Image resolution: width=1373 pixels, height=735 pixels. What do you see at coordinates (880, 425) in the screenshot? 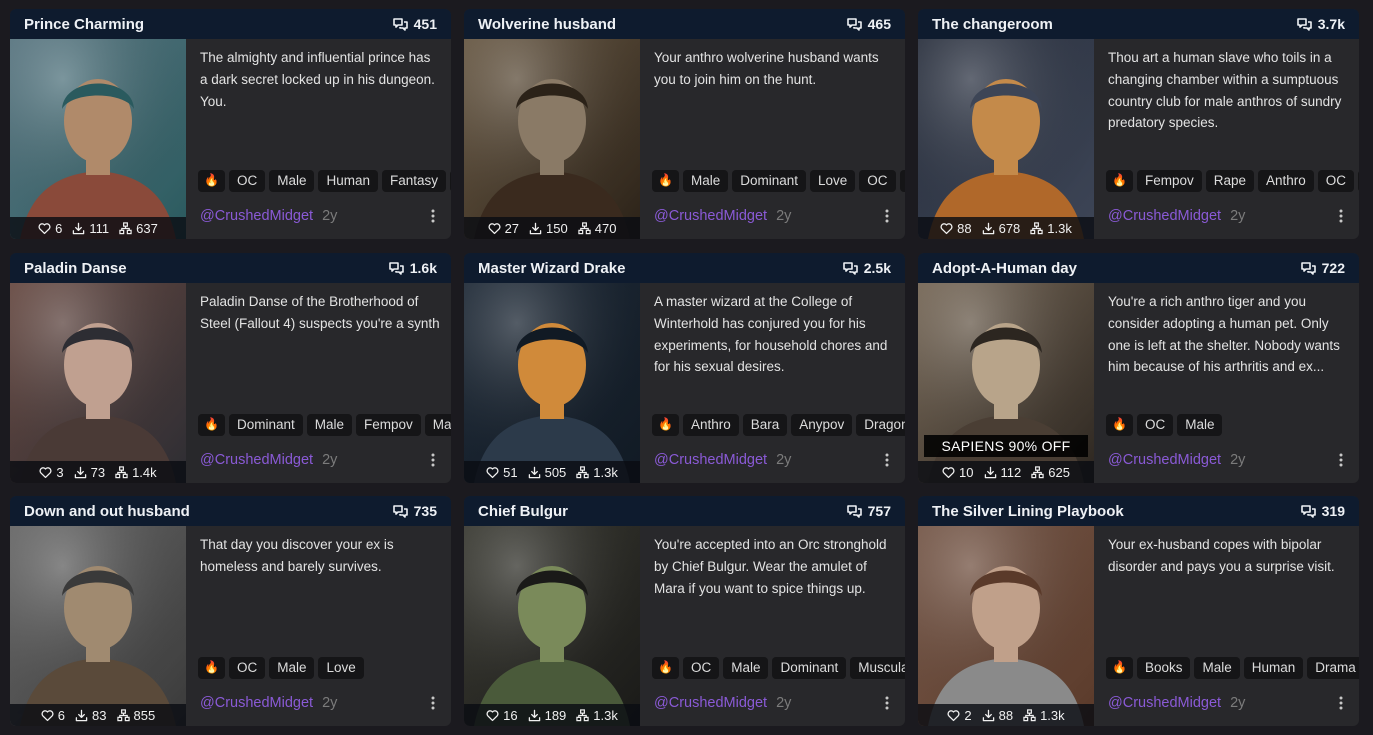
I see `tag-chip: Dragon` at bounding box center [880, 425].